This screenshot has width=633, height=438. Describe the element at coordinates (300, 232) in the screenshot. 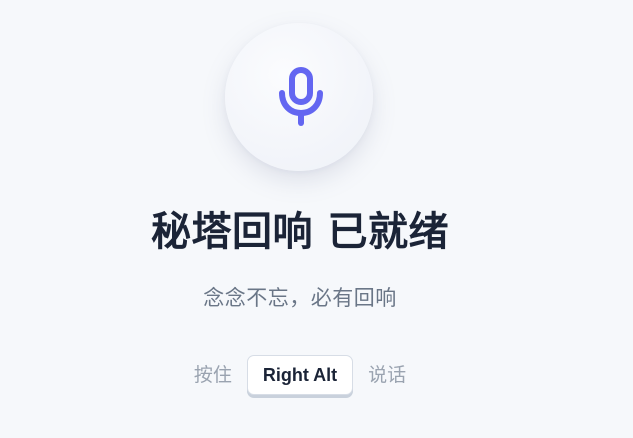

I see `status-title: 秘塔回响 已就绪` at that location.